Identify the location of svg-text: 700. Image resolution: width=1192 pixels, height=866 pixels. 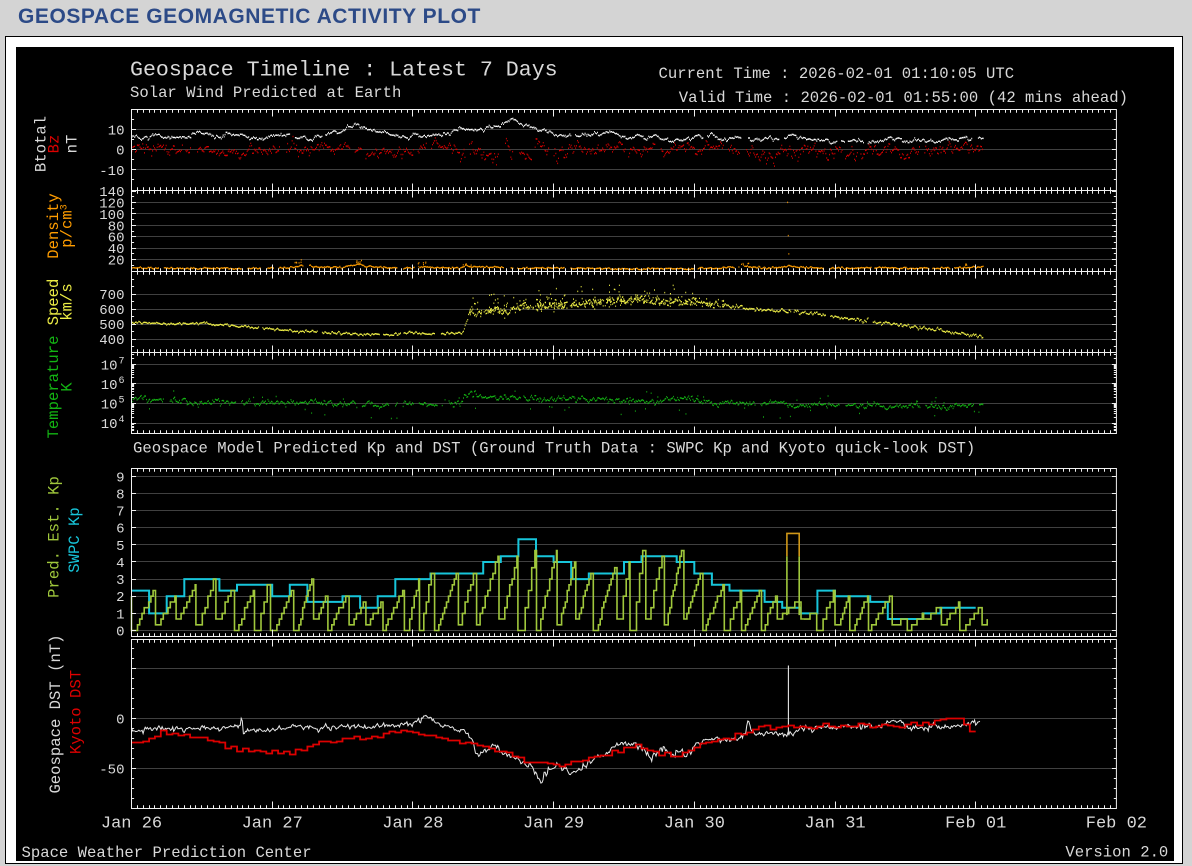
(111, 296).